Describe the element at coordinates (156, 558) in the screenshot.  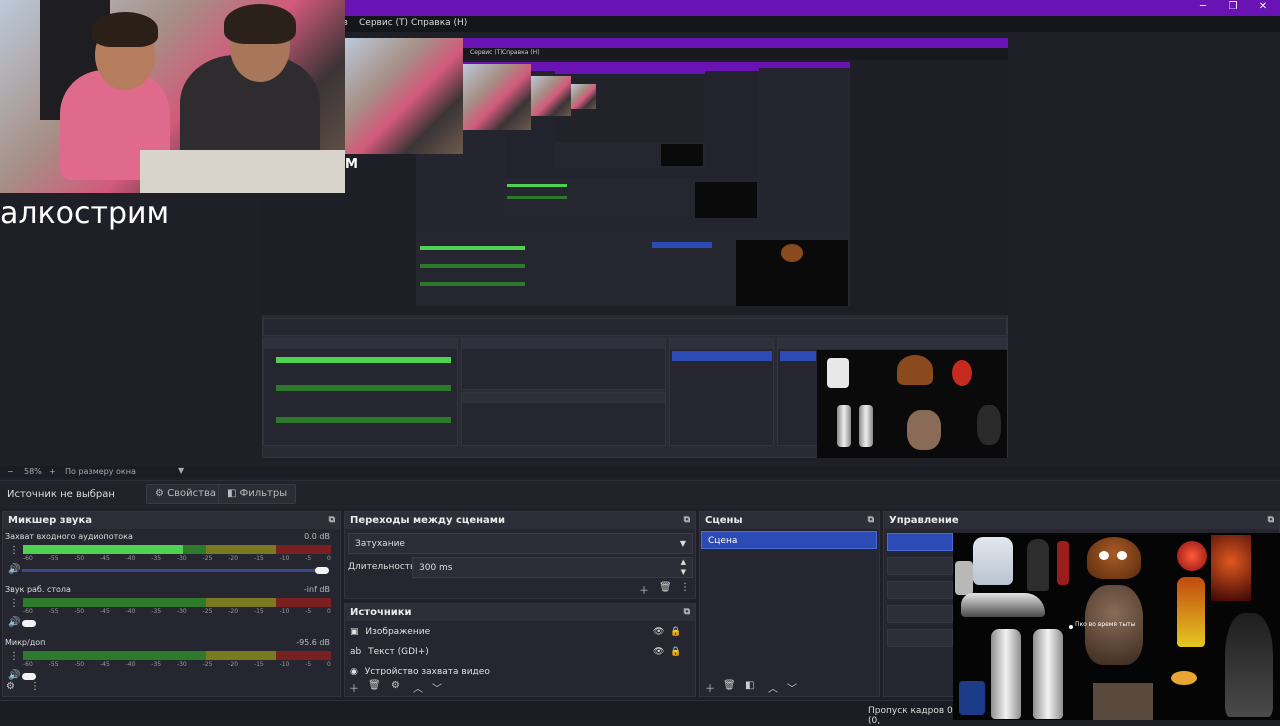
I see `meter-tick-label: -35` at that location.